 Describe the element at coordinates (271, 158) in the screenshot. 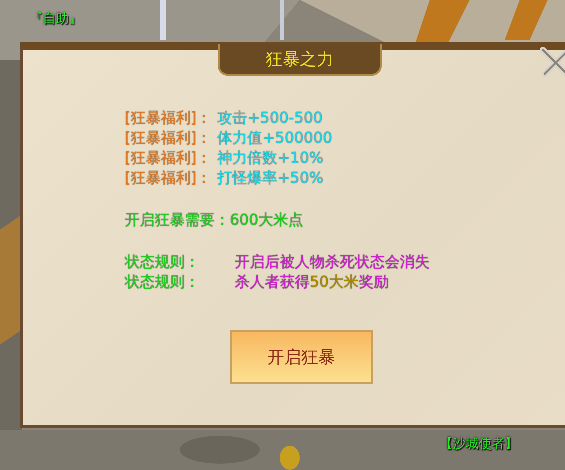

I see `benefit-value: 神力倍数+10%` at that location.